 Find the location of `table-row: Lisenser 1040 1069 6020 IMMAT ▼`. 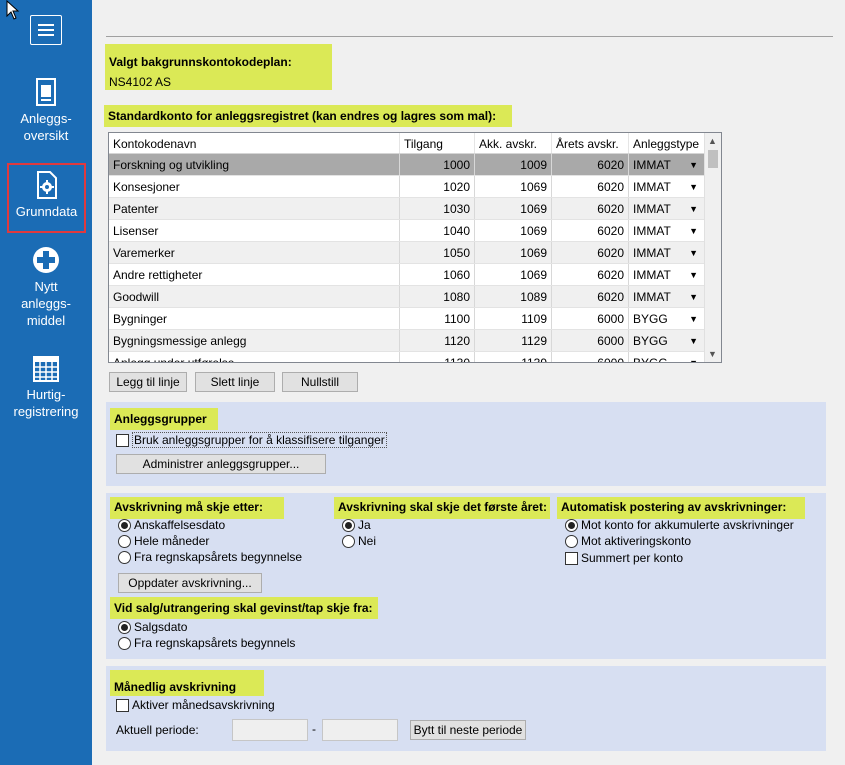

table-row: Lisenser 1040 1069 6020 IMMAT ▼ is located at coordinates (415, 231).